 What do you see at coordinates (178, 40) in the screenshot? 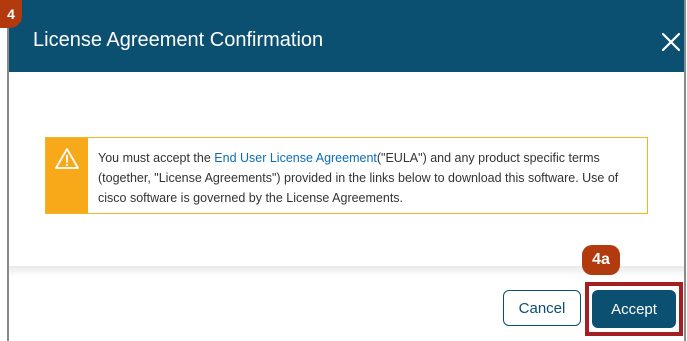
I see `dialog-title: License Agreement Confirmation` at bounding box center [178, 40].